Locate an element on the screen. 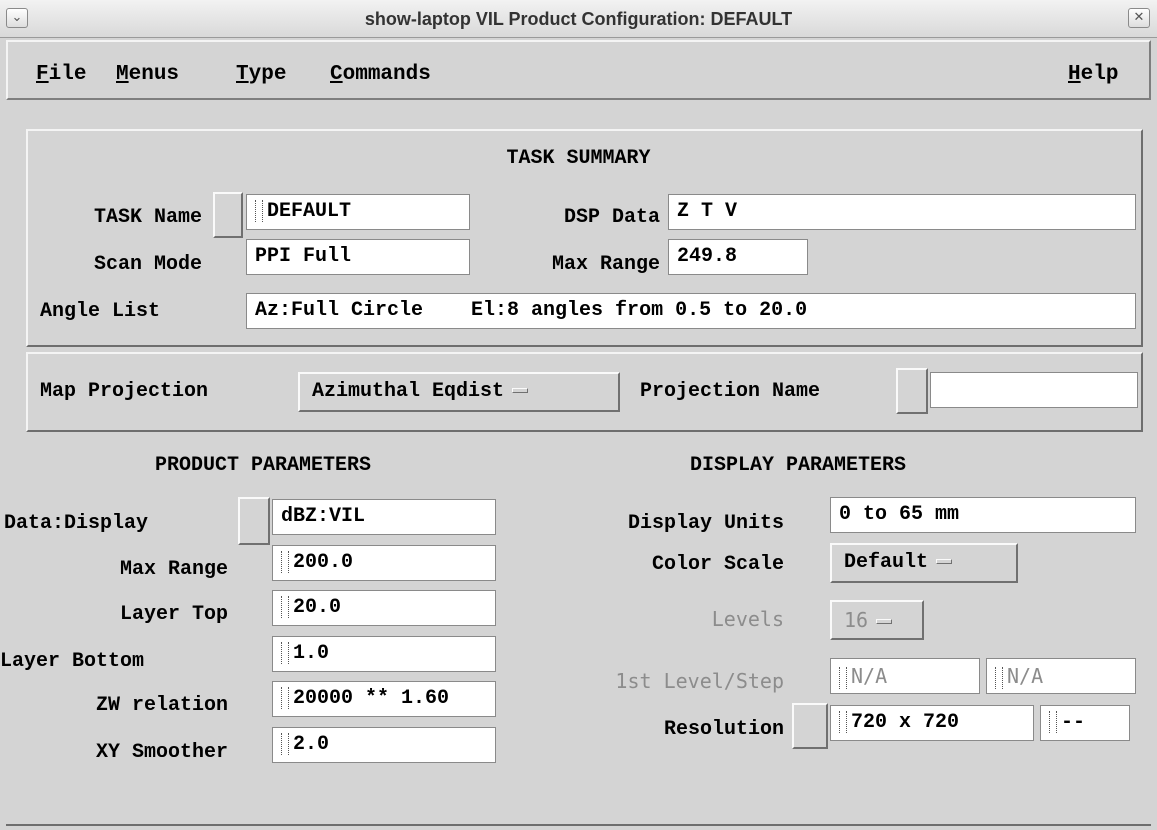 Image resolution: width=1157 pixels, height=830 pixels. menu-commands: Commands is located at coordinates (380, 75).